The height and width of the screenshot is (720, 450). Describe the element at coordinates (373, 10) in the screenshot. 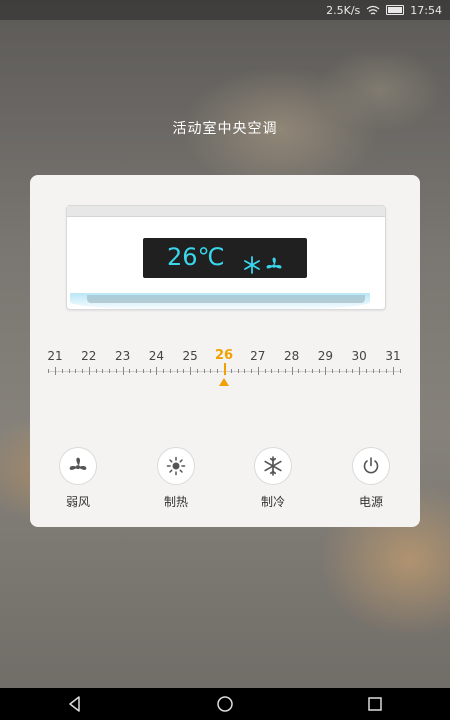

I see `wifi-icon` at that location.